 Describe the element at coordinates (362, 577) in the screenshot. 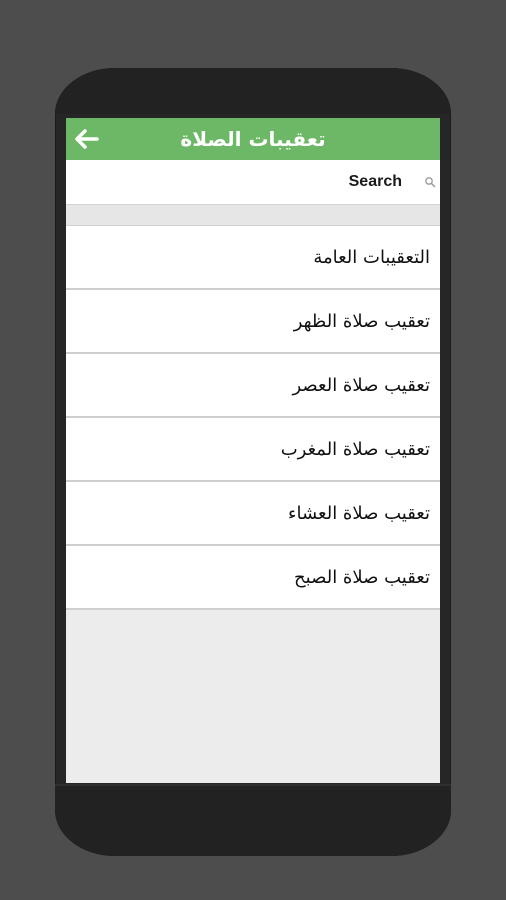

I see `list-item-label: تعقيب صلاة الصبح` at that location.